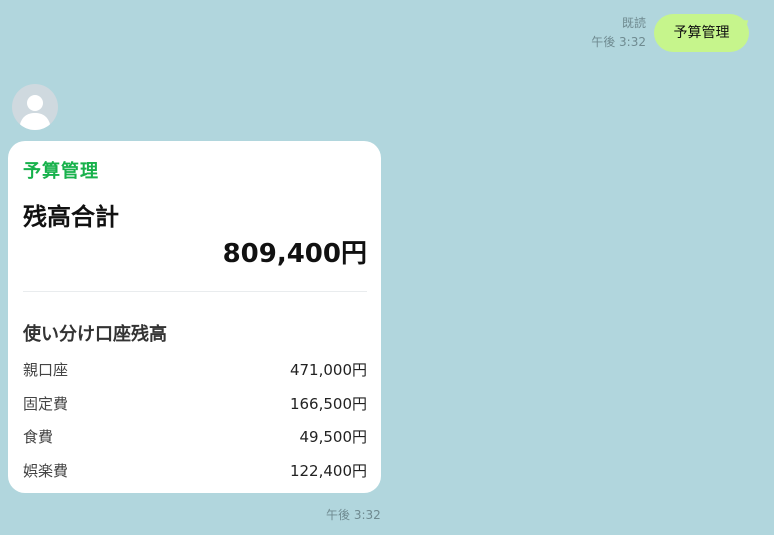 Image resolution: width=774 pixels, height=535 pixels. Describe the element at coordinates (35, 112) in the screenshot. I see `default-person-icon` at that location.